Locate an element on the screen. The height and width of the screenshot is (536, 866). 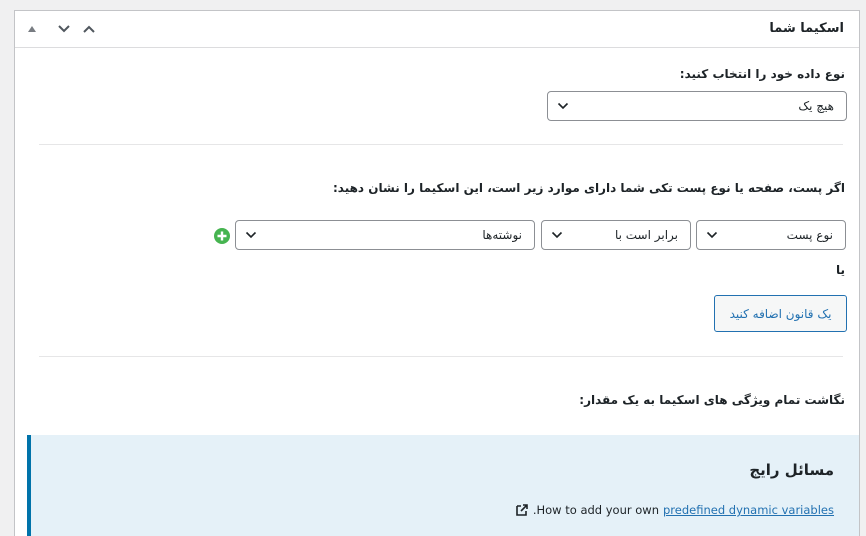
external-link-icon is located at coordinates (522, 510).